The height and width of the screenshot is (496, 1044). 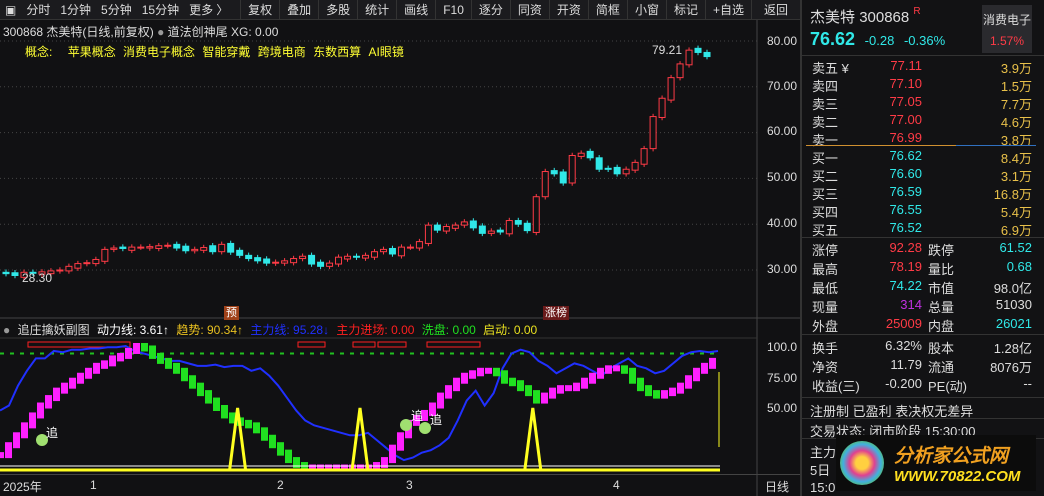 I want to click on stat-label: 股本, so click(x=941, y=348).